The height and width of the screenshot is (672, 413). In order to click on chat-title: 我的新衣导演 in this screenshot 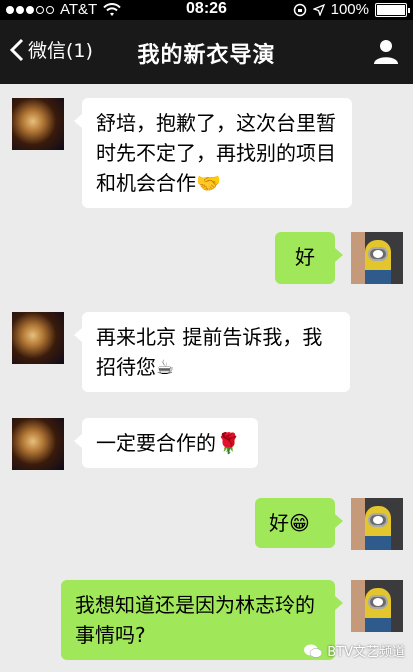, I will do `click(206, 55)`.